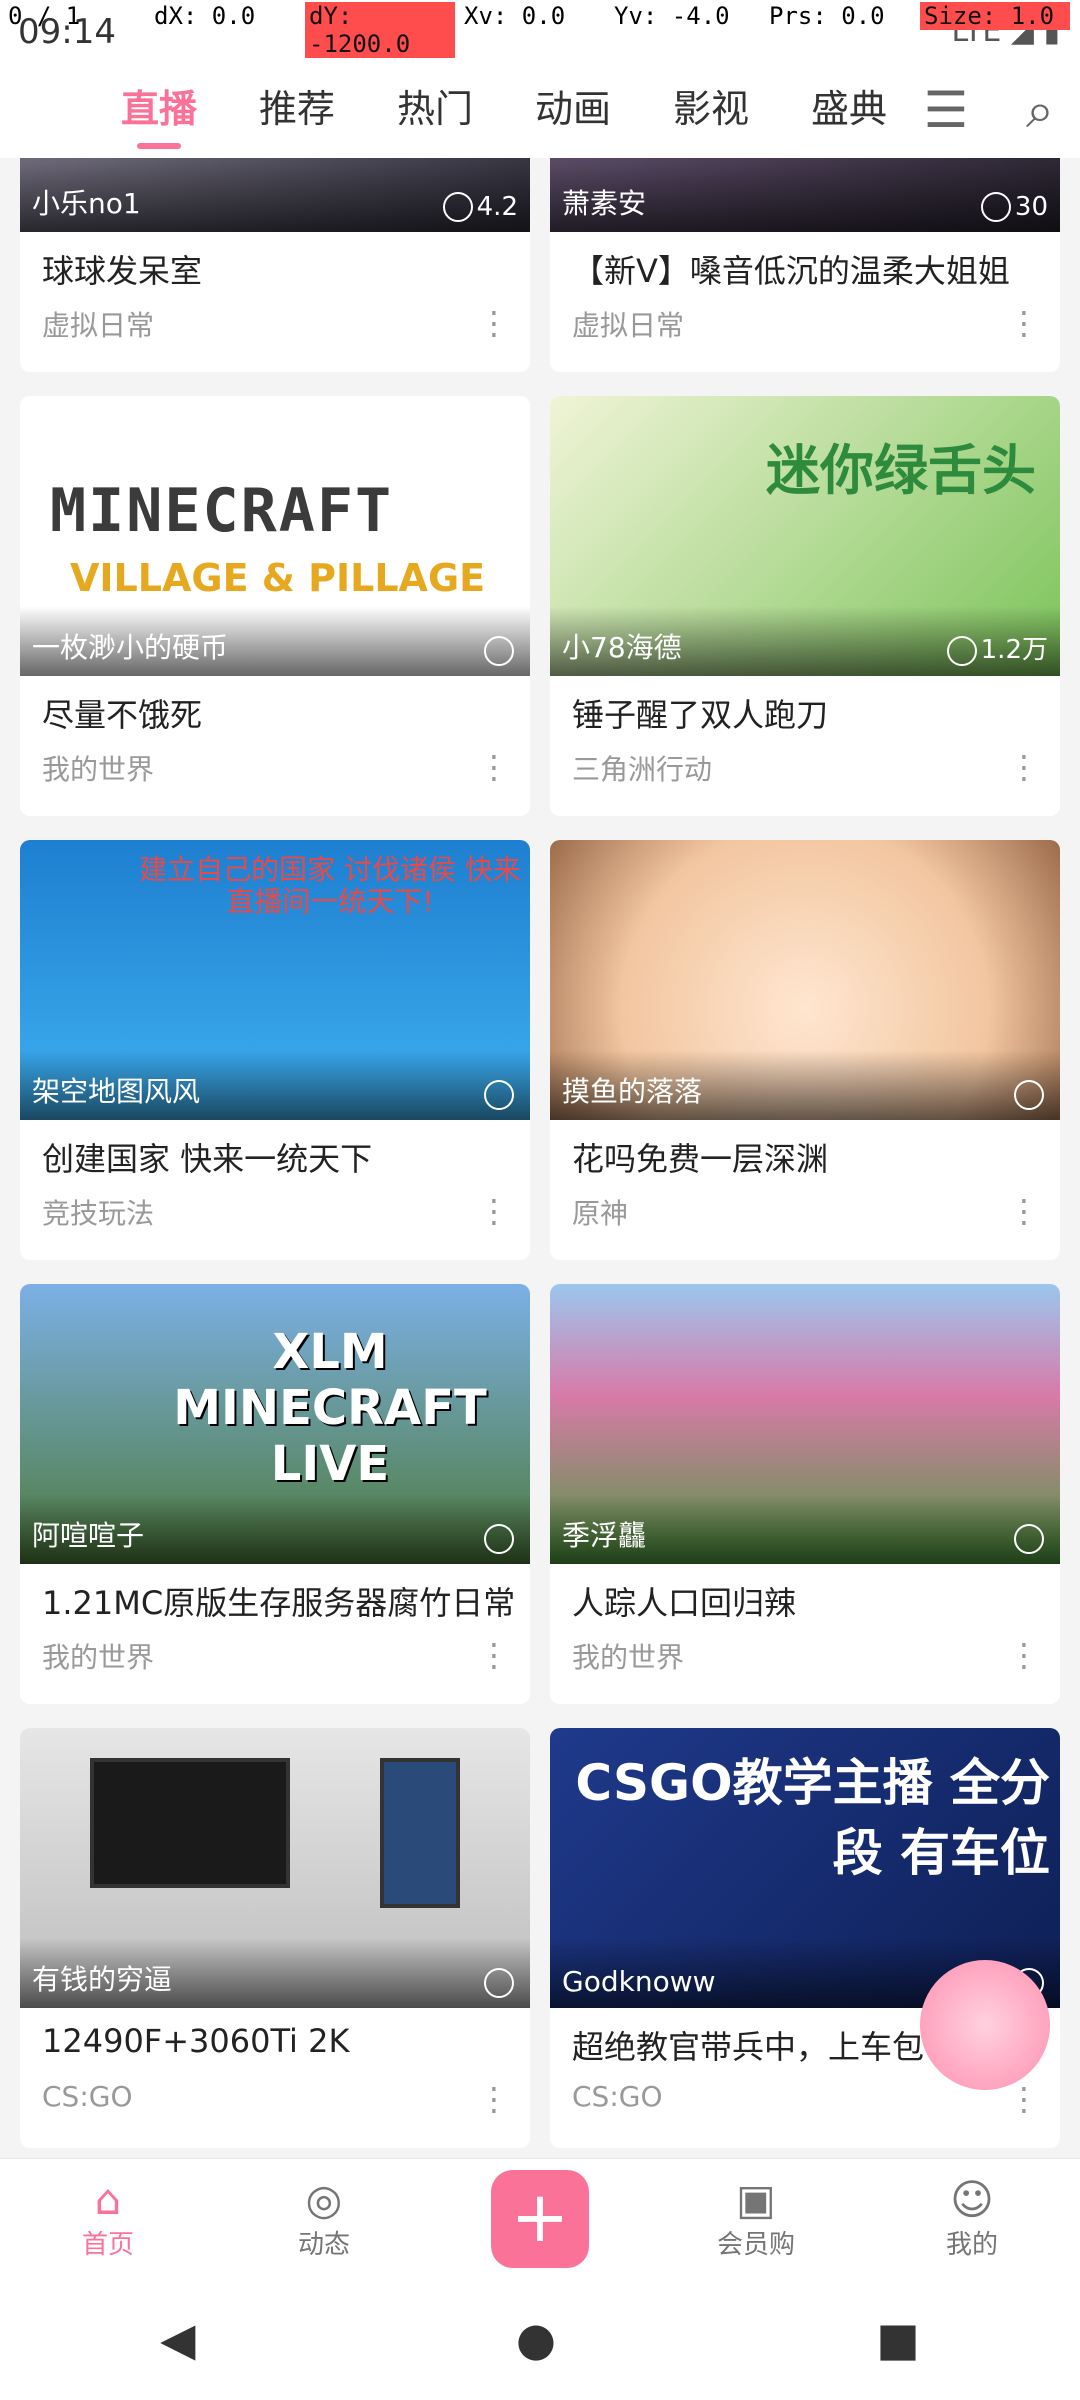 This screenshot has height=2400, width=1080. What do you see at coordinates (901, 470) in the screenshot?
I see `thumb-overlay-text: 迷你绿舌头` at bounding box center [901, 470].